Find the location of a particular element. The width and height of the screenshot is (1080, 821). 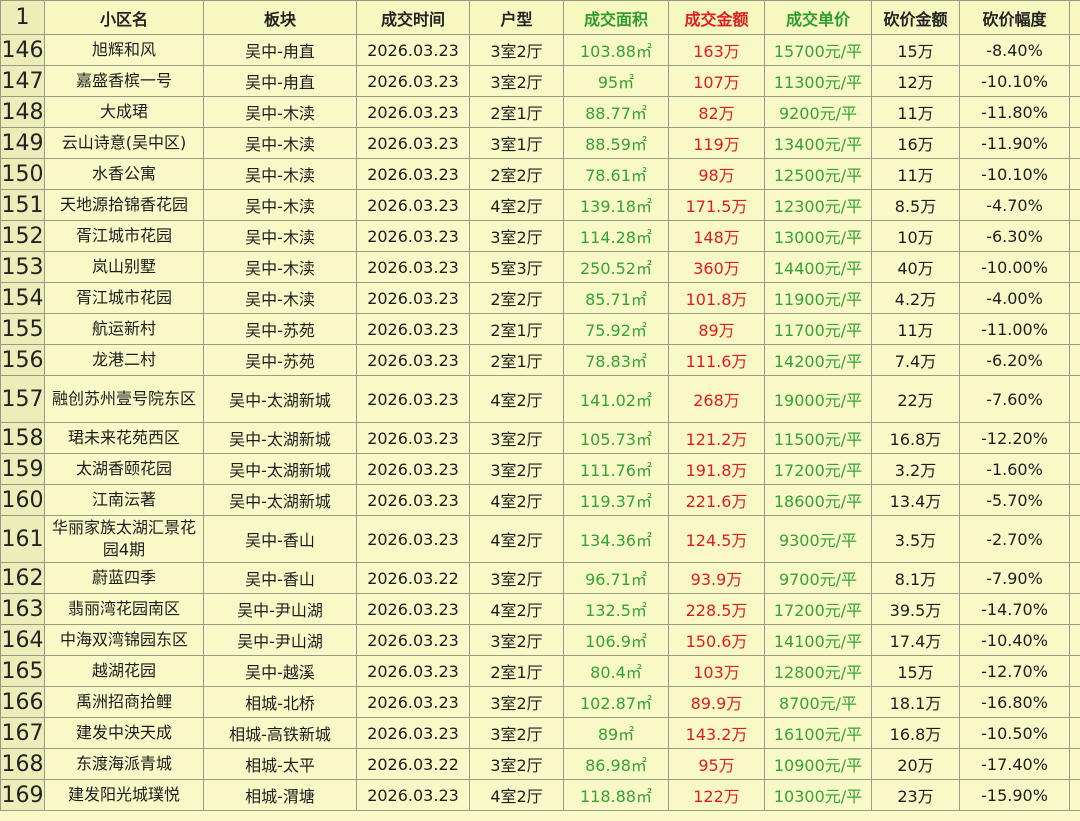

cell-amount: 228.5万 is located at coordinates (716, 609).